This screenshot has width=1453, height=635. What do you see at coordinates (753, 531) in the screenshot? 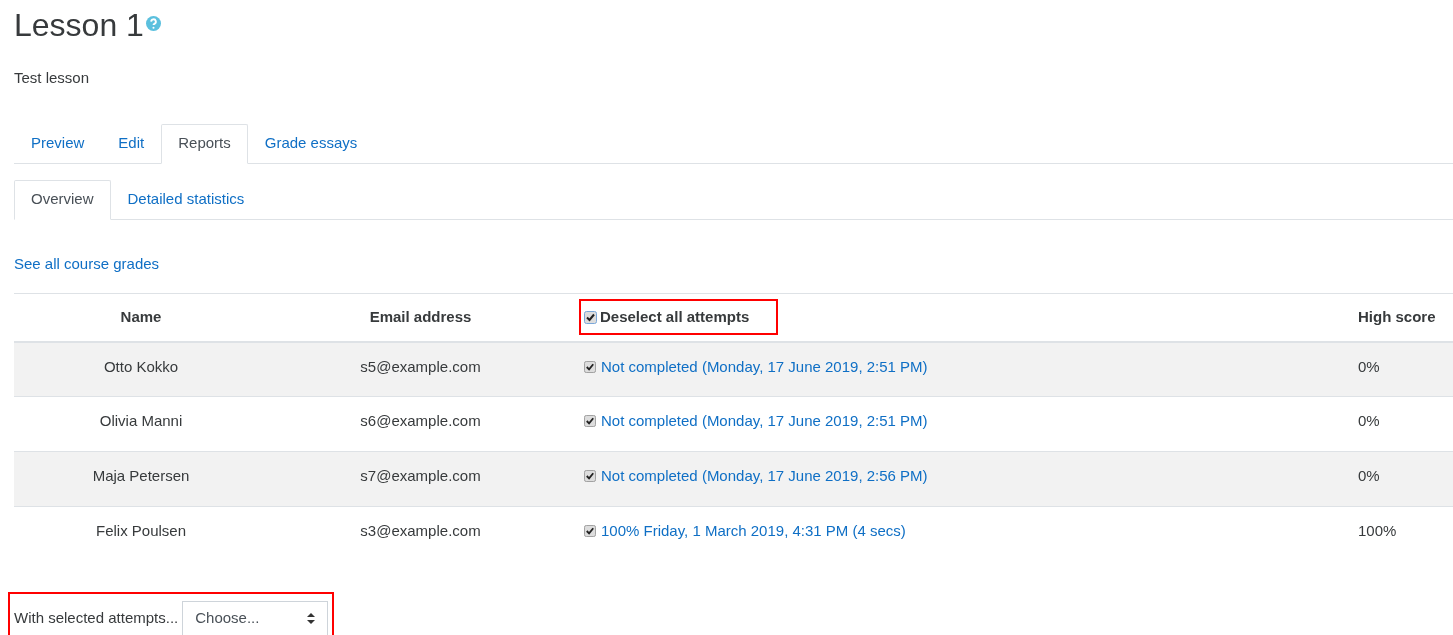
I see `attempt-link: 100% Friday, 1 March 2019, 4:31 PM (4 secs)` at bounding box center [753, 531].